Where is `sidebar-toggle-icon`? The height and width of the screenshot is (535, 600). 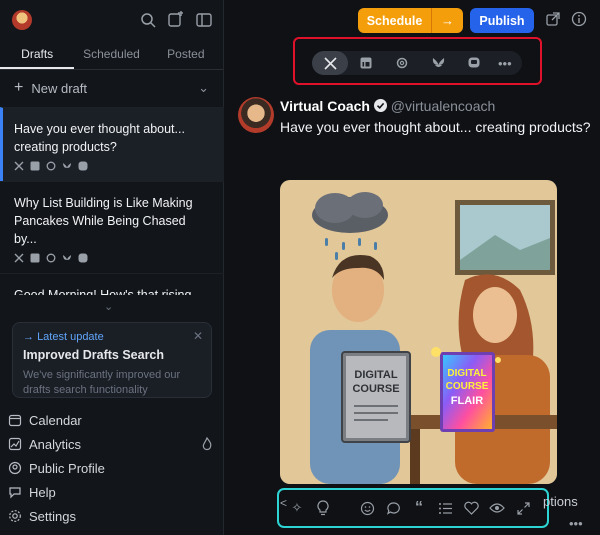
sidebar-toggle-icon is located at coordinates (204, 20).